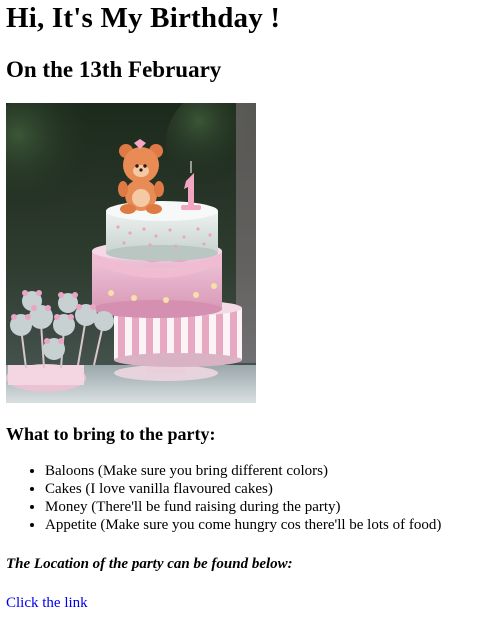 The height and width of the screenshot is (624, 486). I want to click on bring-heading: What to bring to the party:, so click(111, 434).